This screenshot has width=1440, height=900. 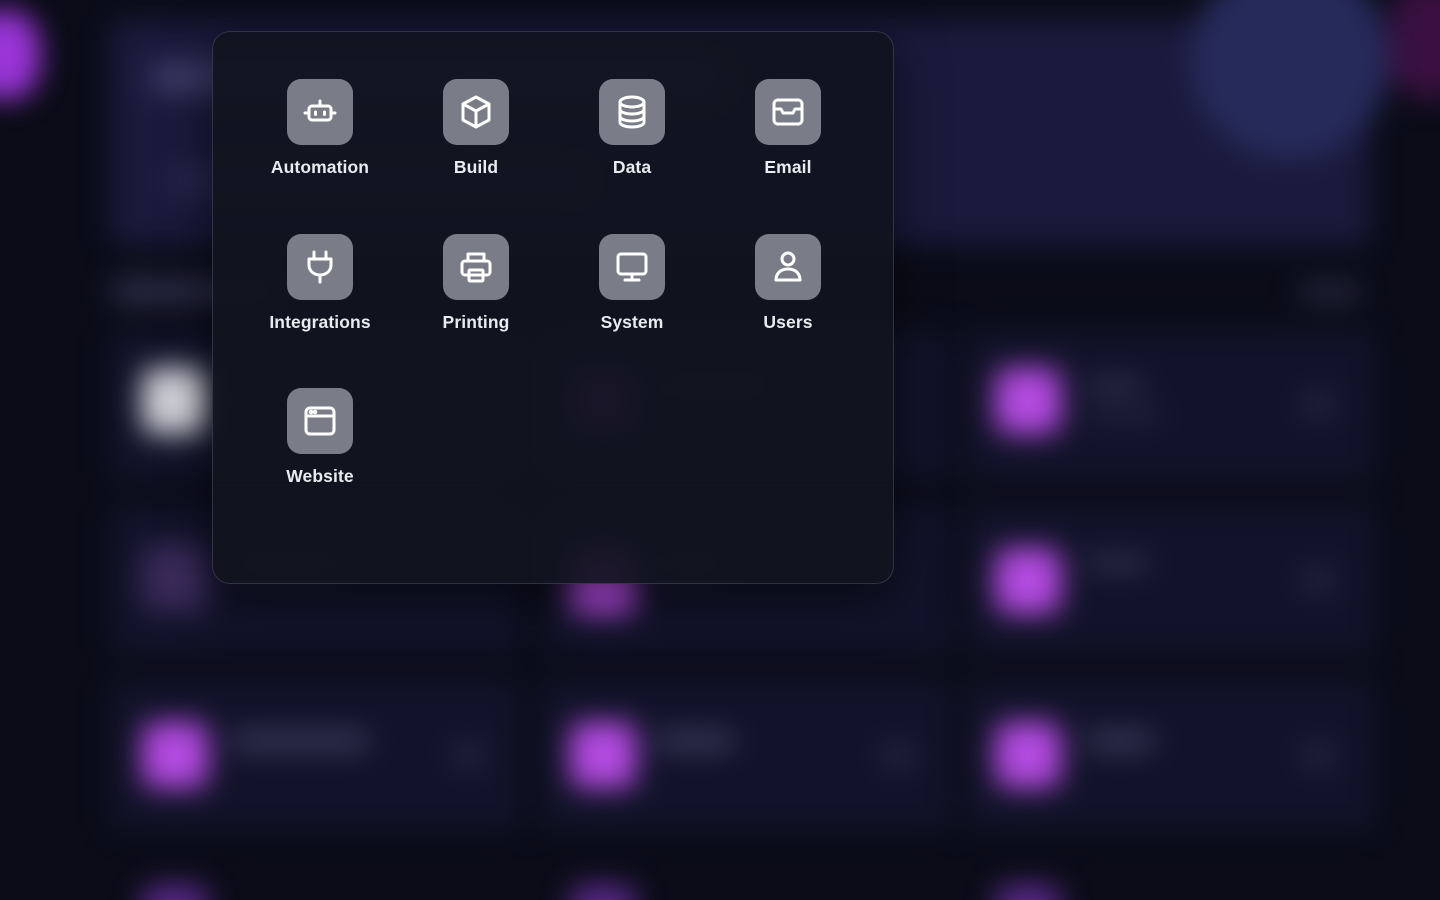 I want to click on app-automation: Automation, so click(x=320, y=144).